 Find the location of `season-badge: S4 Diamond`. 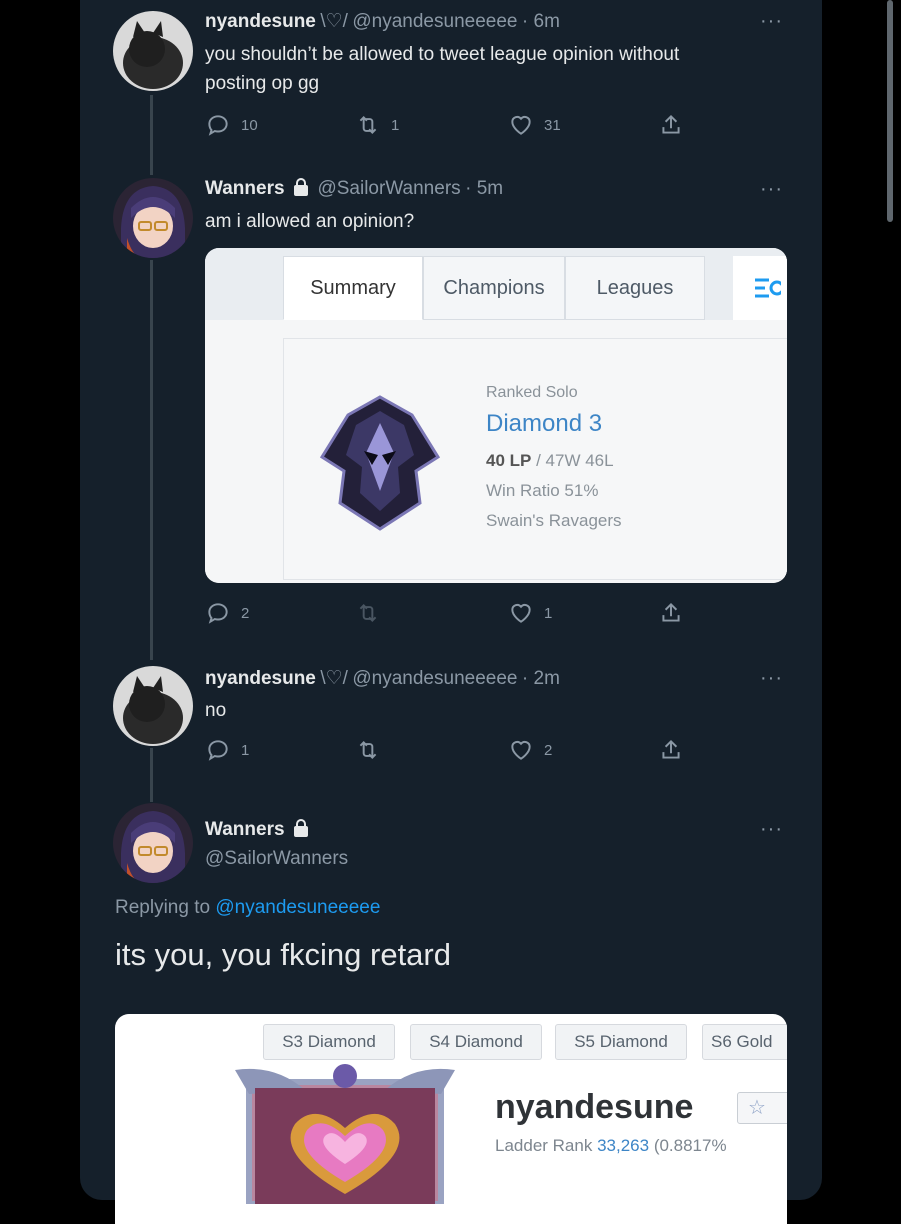

season-badge: S4 Diamond is located at coordinates (476, 1042).